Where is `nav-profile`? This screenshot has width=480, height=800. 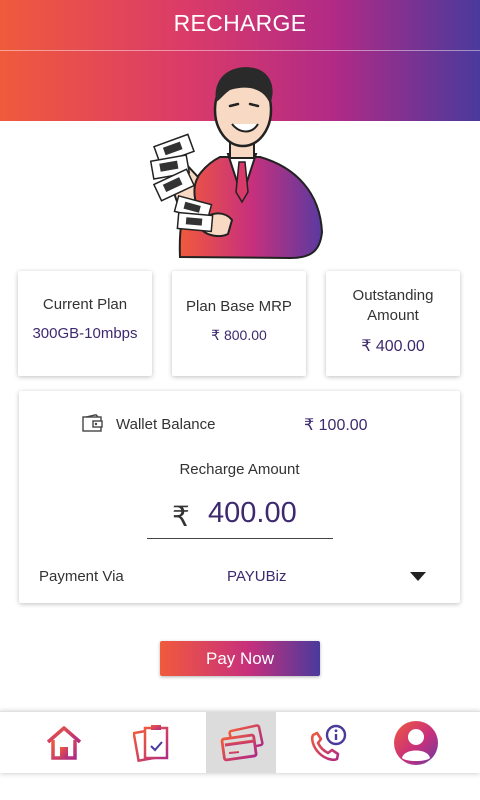 nav-profile is located at coordinates (416, 742).